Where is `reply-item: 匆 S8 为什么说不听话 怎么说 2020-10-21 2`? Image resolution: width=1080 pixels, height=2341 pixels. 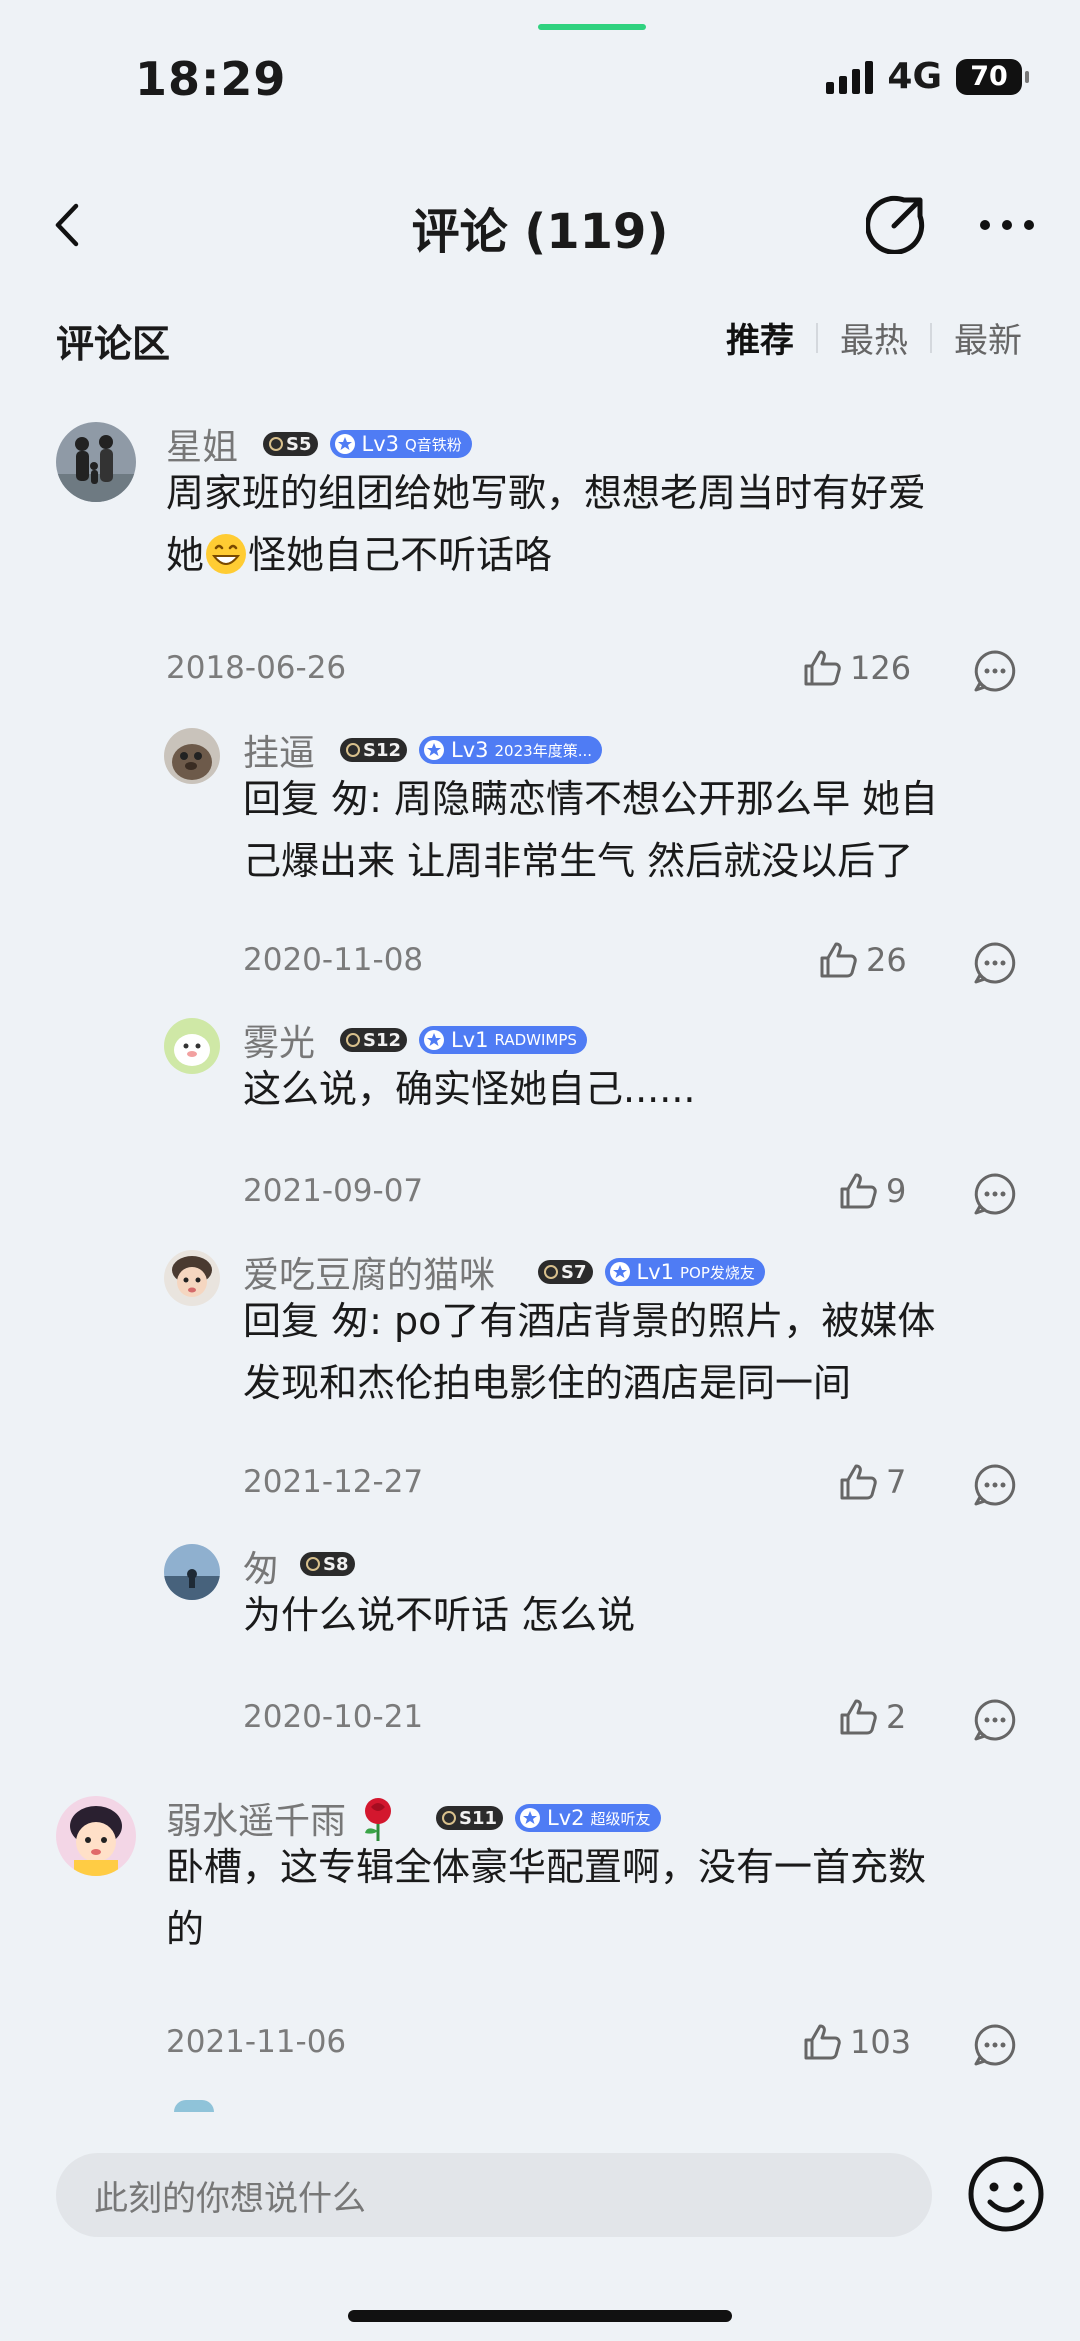 reply-item: 匆 S8 为什么说不听话 怎么说 2020-10-21 2 is located at coordinates (540, 1644).